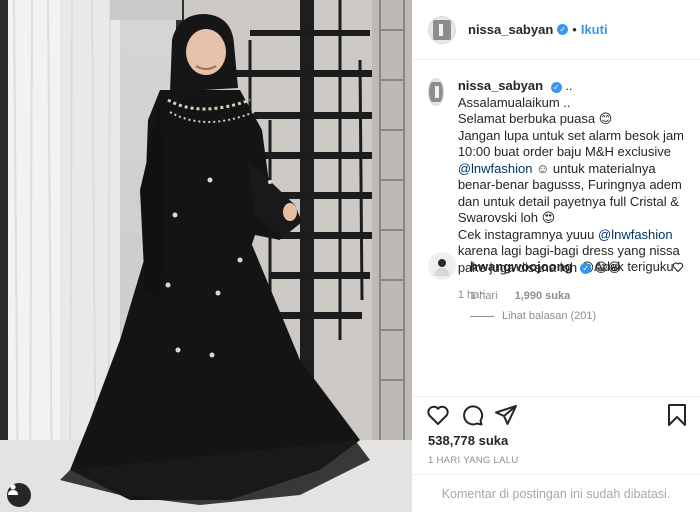 The width and height of the screenshot is (700, 512). Describe the element at coordinates (570, 135) in the screenshot. I see `caption-line: Jangan lupa untuk set alarm besok jam` at that location.